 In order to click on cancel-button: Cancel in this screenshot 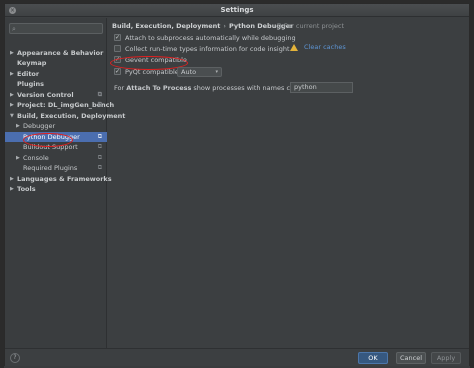, I will do `click(411, 358)`.